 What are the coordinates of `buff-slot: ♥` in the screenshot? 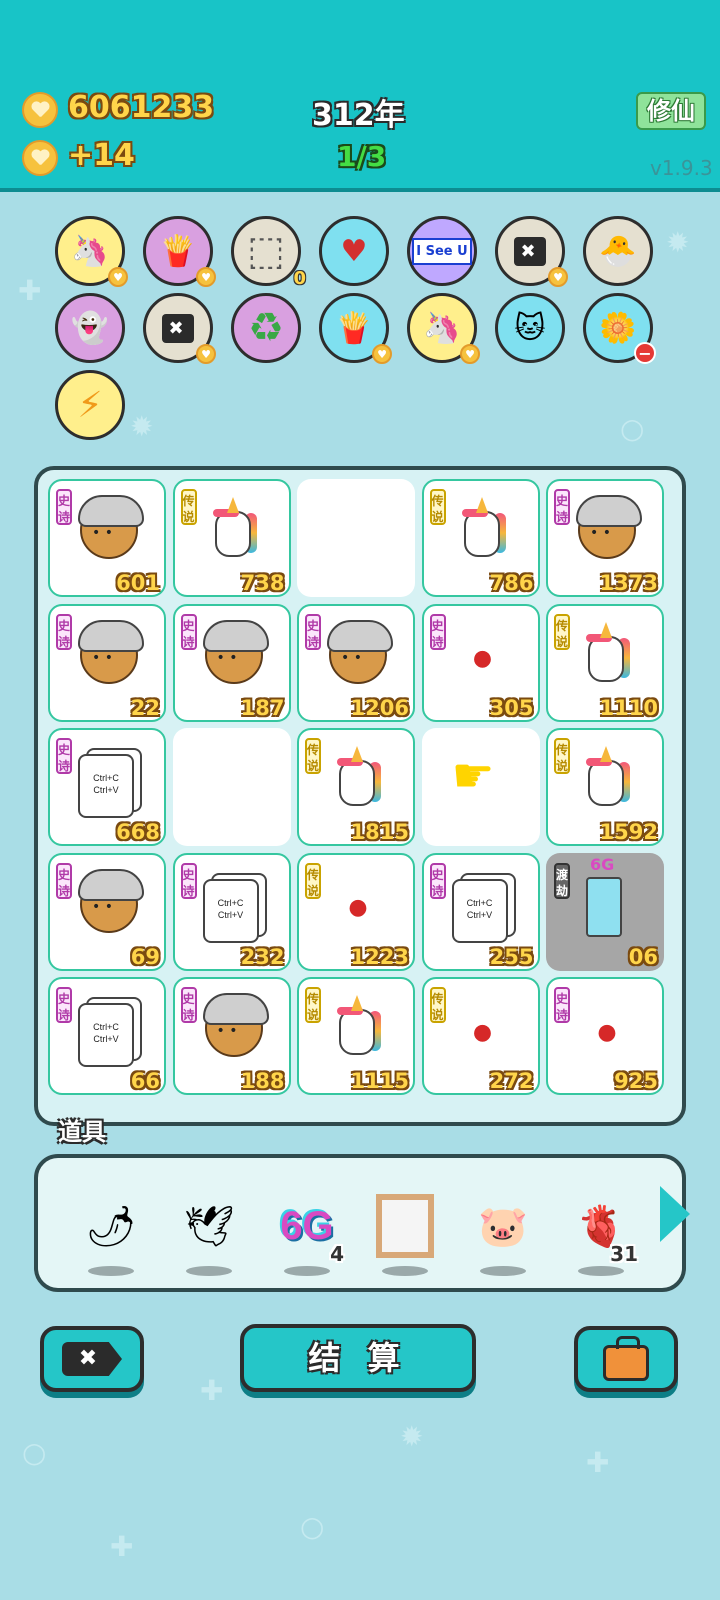 It's located at (354, 251).